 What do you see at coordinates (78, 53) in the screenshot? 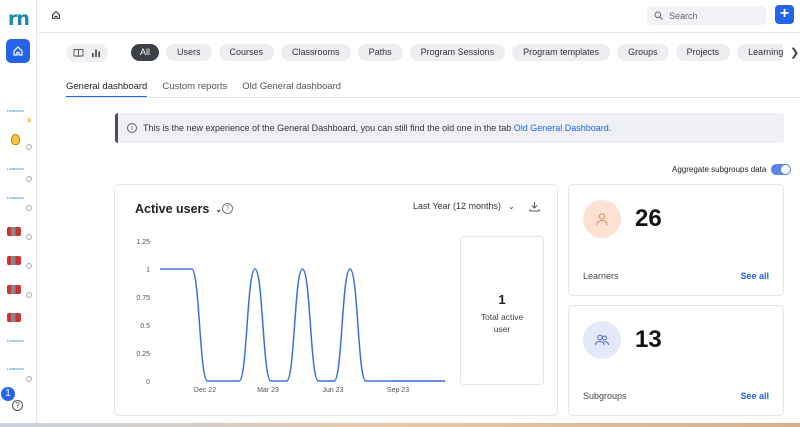
I see `book-view-icon` at bounding box center [78, 53].